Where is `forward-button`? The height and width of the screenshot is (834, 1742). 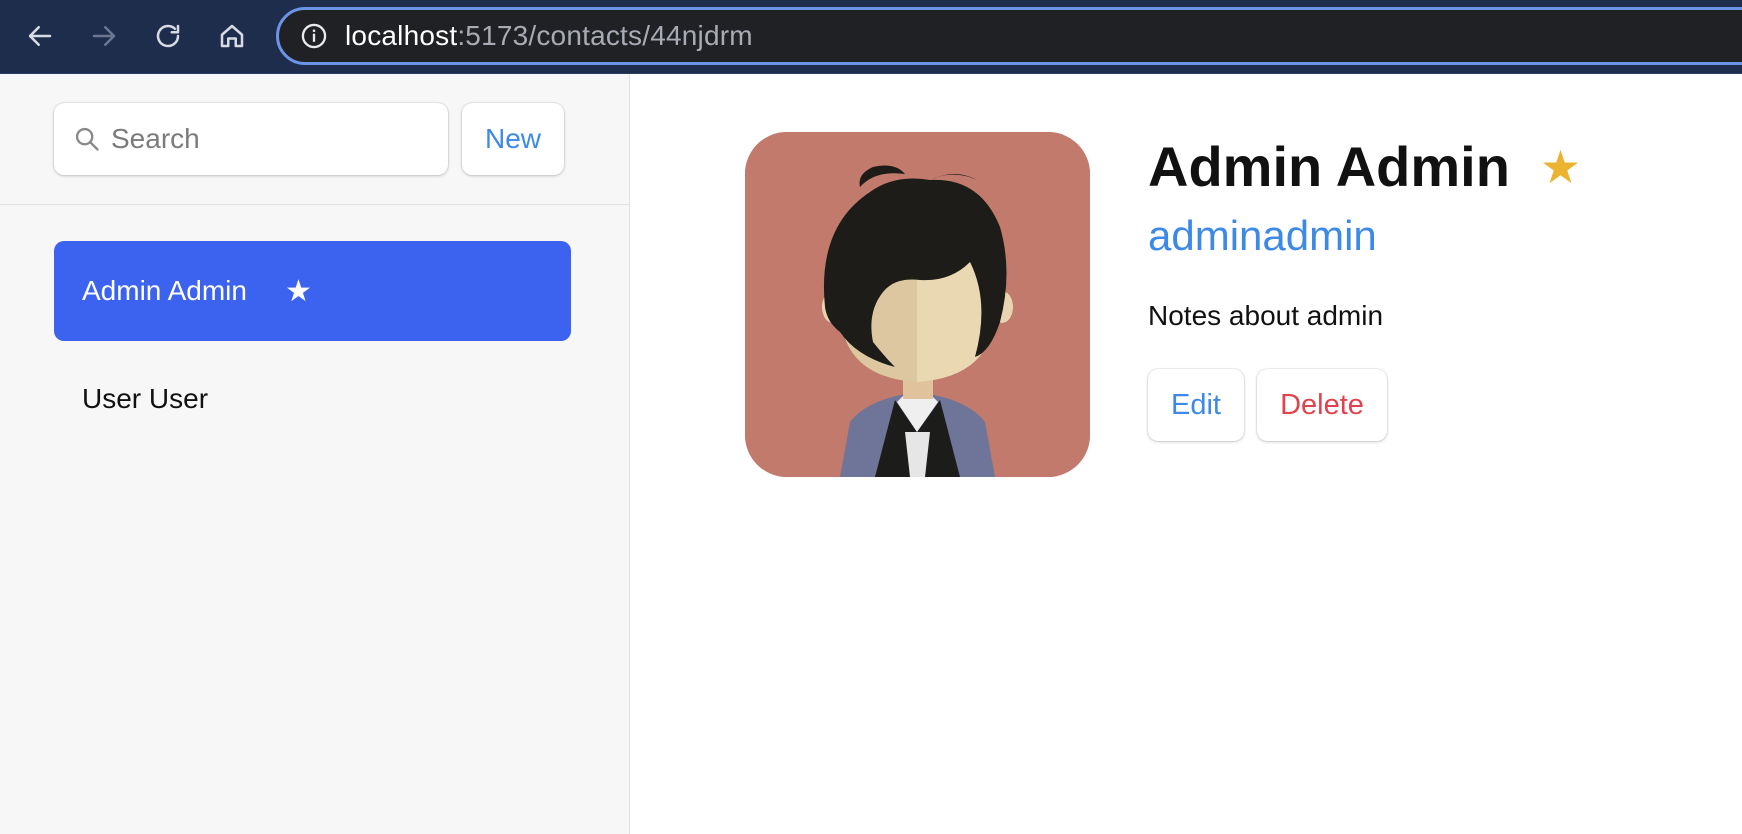
forward-button is located at coordinates (104, 36).